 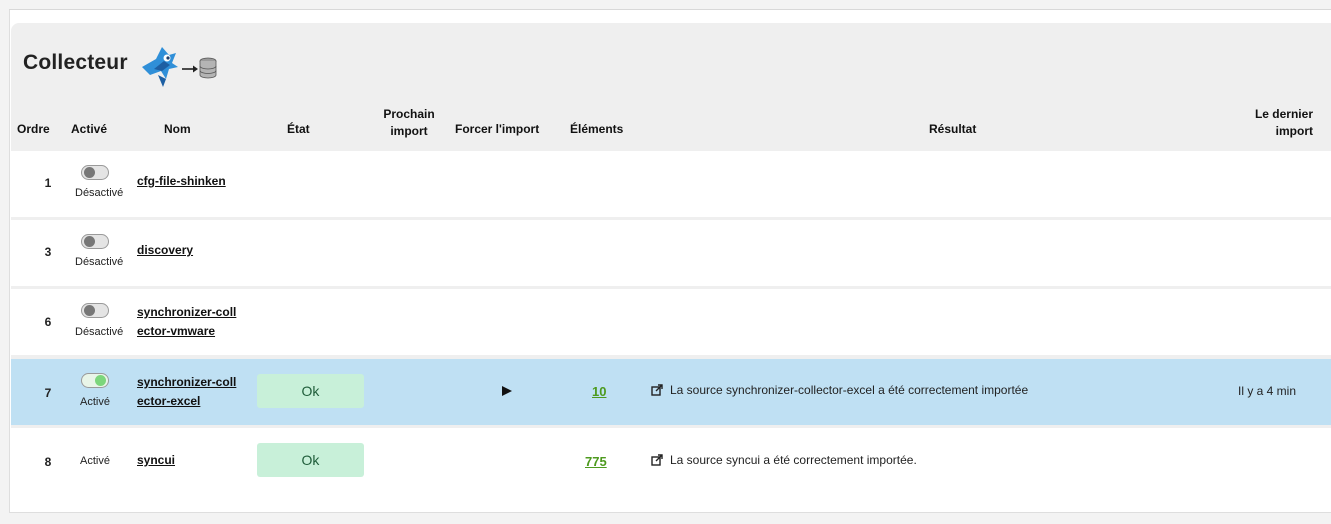 What do you see at coordinates (599, 391) in the screenshot?
I see `elements-count-link: 10` at bounding box center [599, 391].